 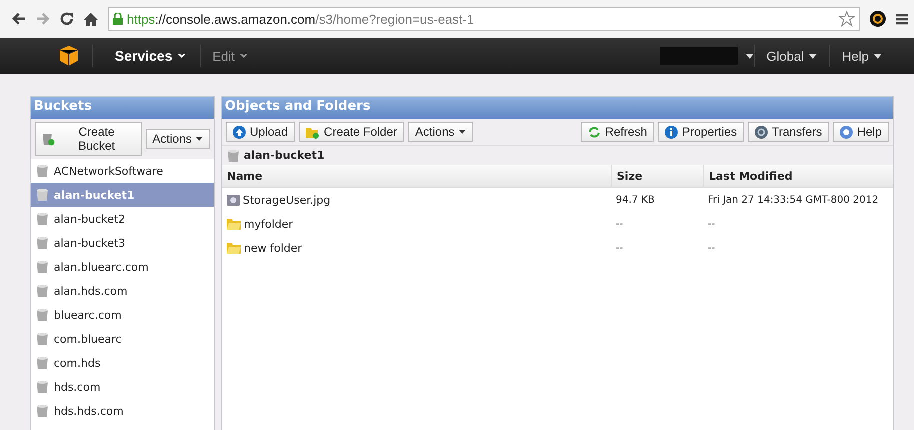 What do you see at coordinates (792, 56) in the screenshot?
I see `region-menu: Global` at bounding box center [792, 56].